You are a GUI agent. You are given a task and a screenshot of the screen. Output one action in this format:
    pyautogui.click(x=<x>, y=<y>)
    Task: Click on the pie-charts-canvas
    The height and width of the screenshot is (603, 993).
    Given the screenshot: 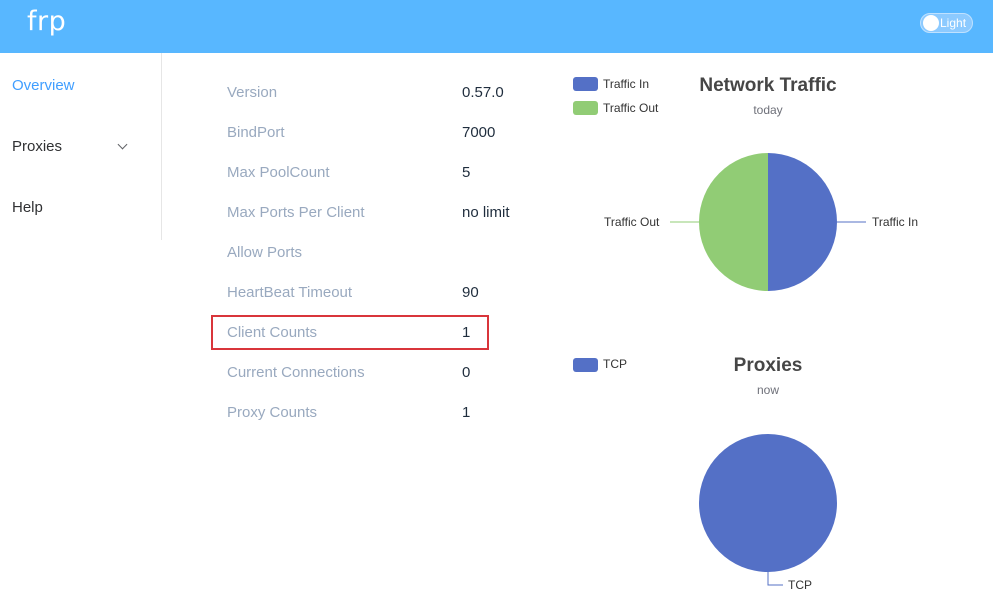 What is the action you would take?
    pyautogui.click(x=768, y=369)
    